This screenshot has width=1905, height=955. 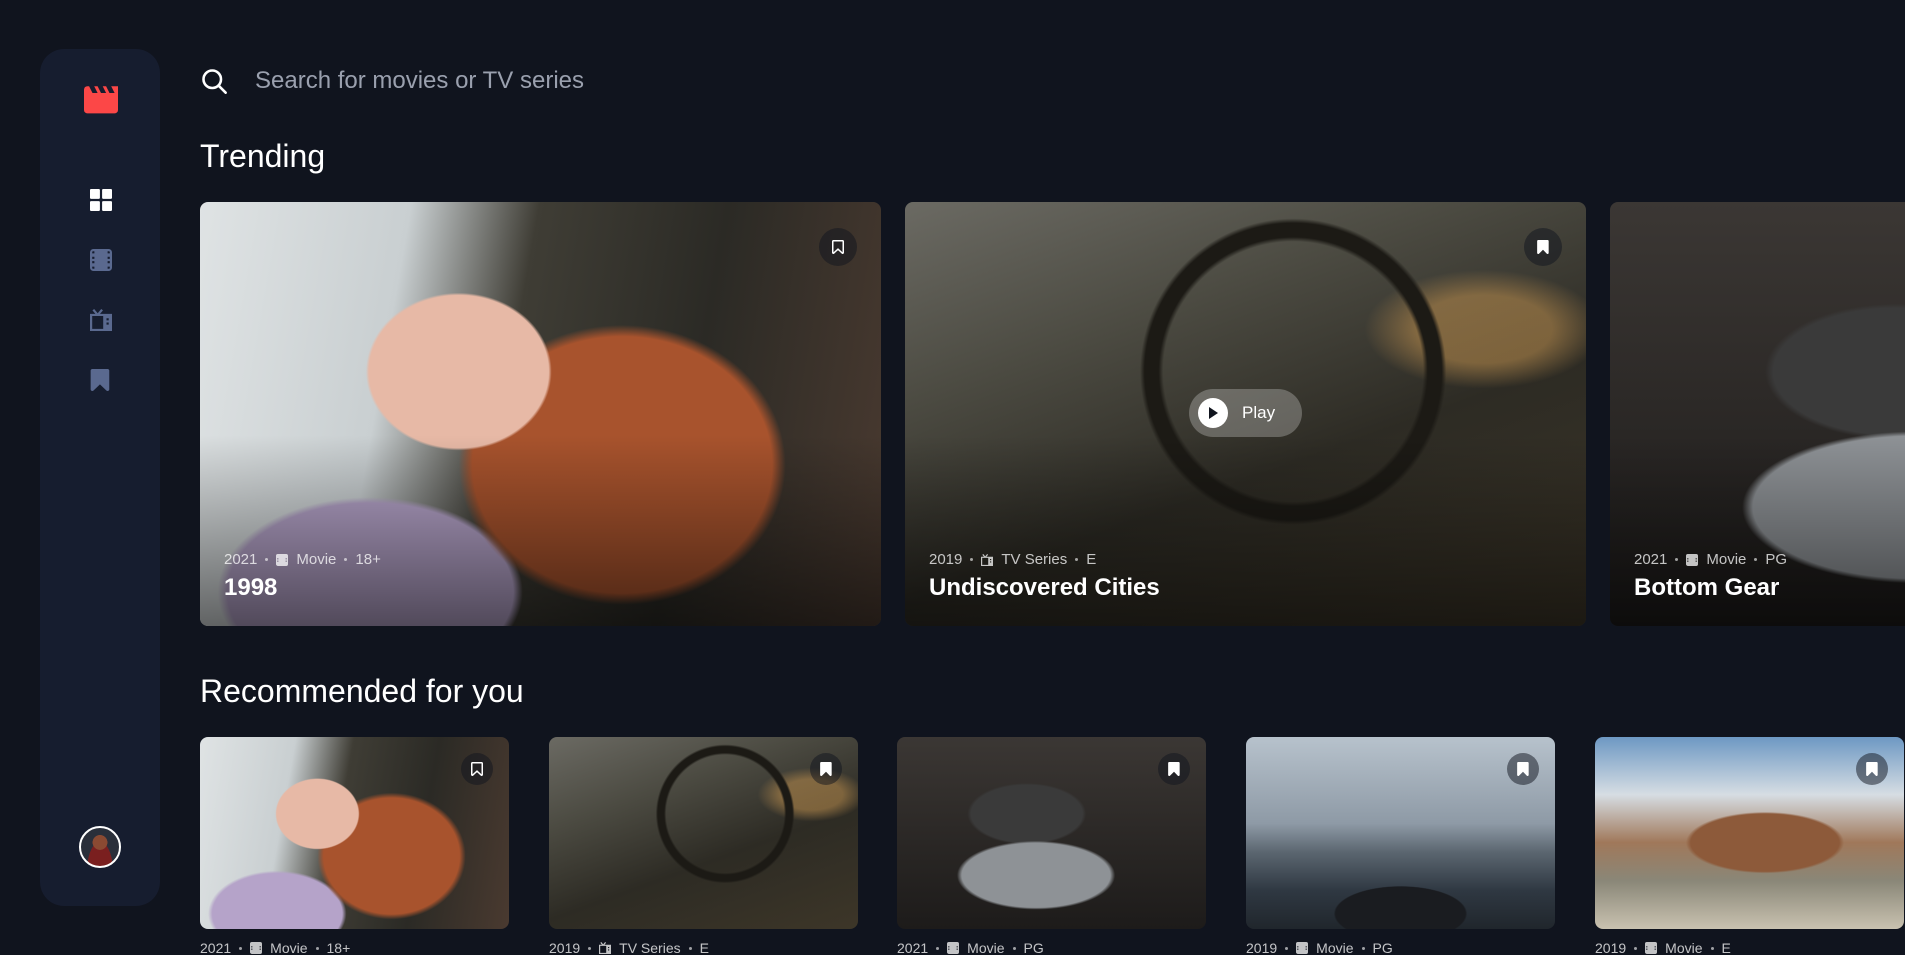 What do you see at coordinates (101, 320) in the screenshot?
I see `nav-tv-series-icon` at bounding box center [101, 320].